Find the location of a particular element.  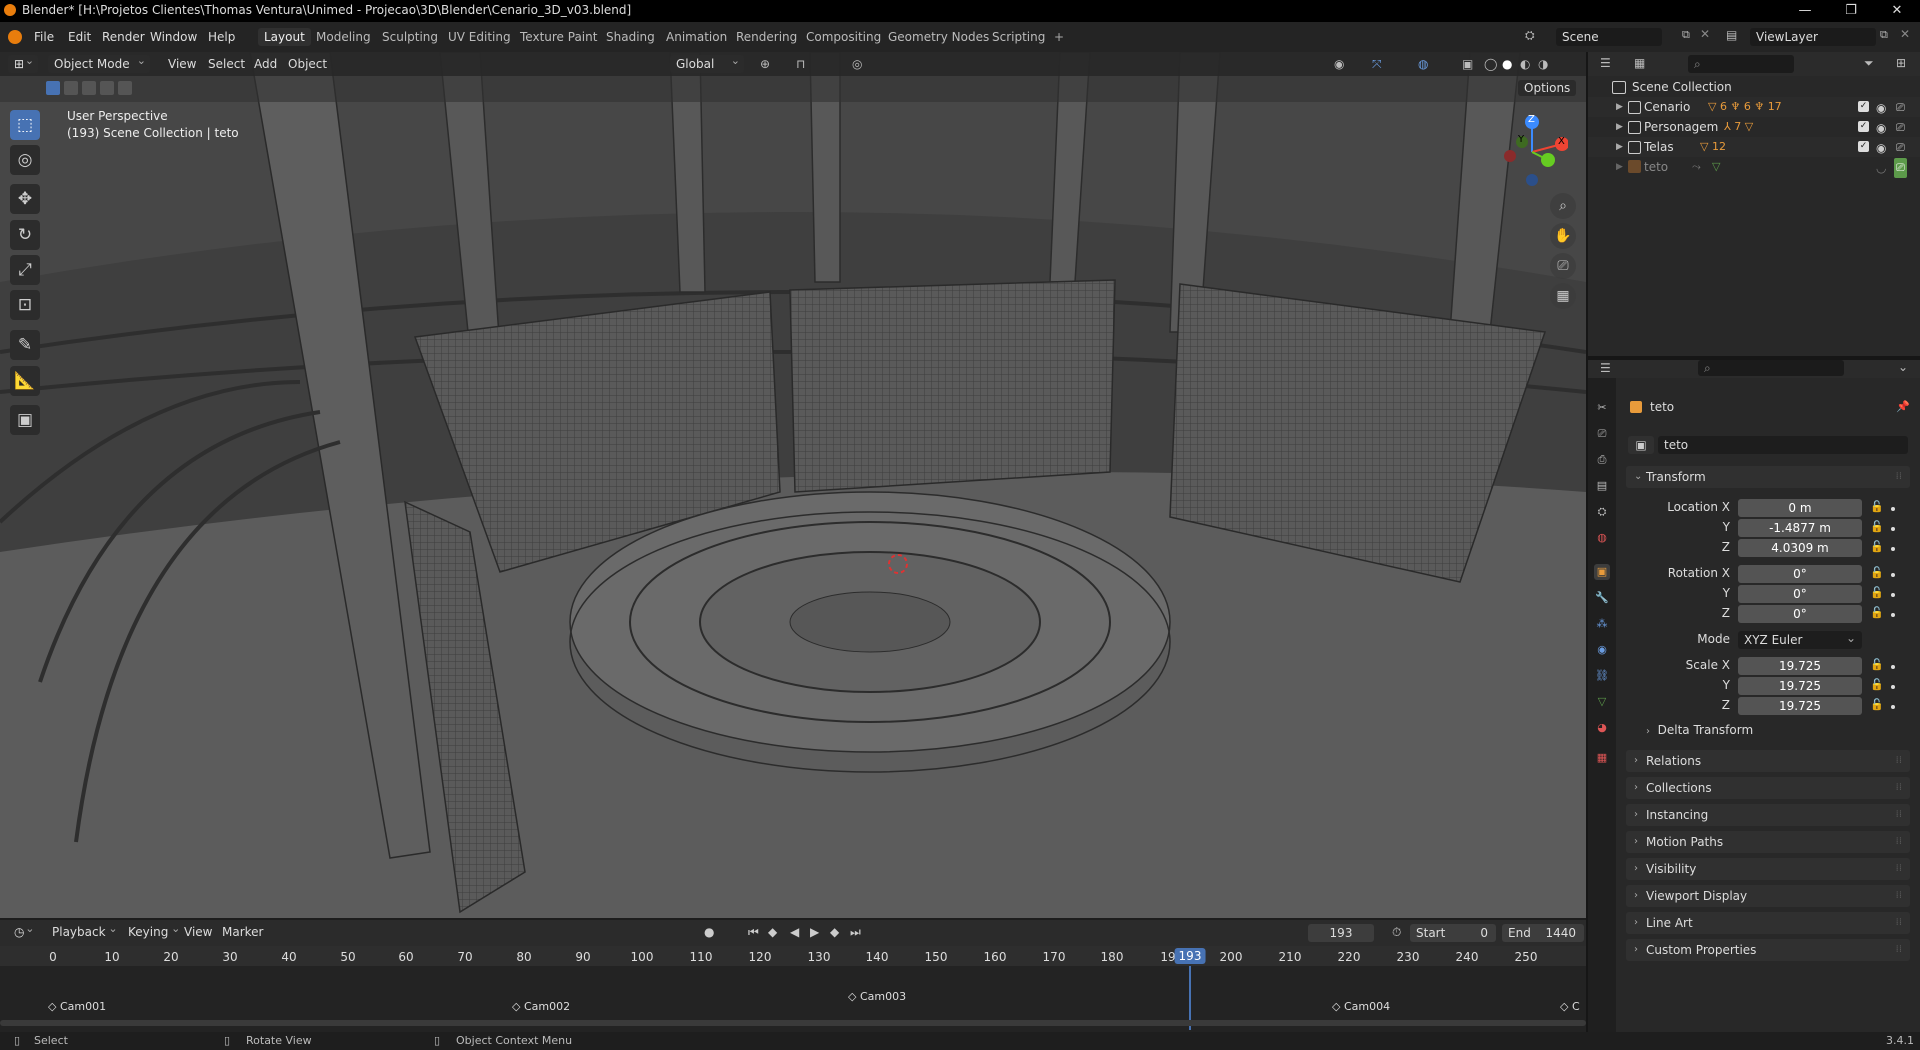

render-tab-icon: ⎚ is located at coordinates (1602, 434).